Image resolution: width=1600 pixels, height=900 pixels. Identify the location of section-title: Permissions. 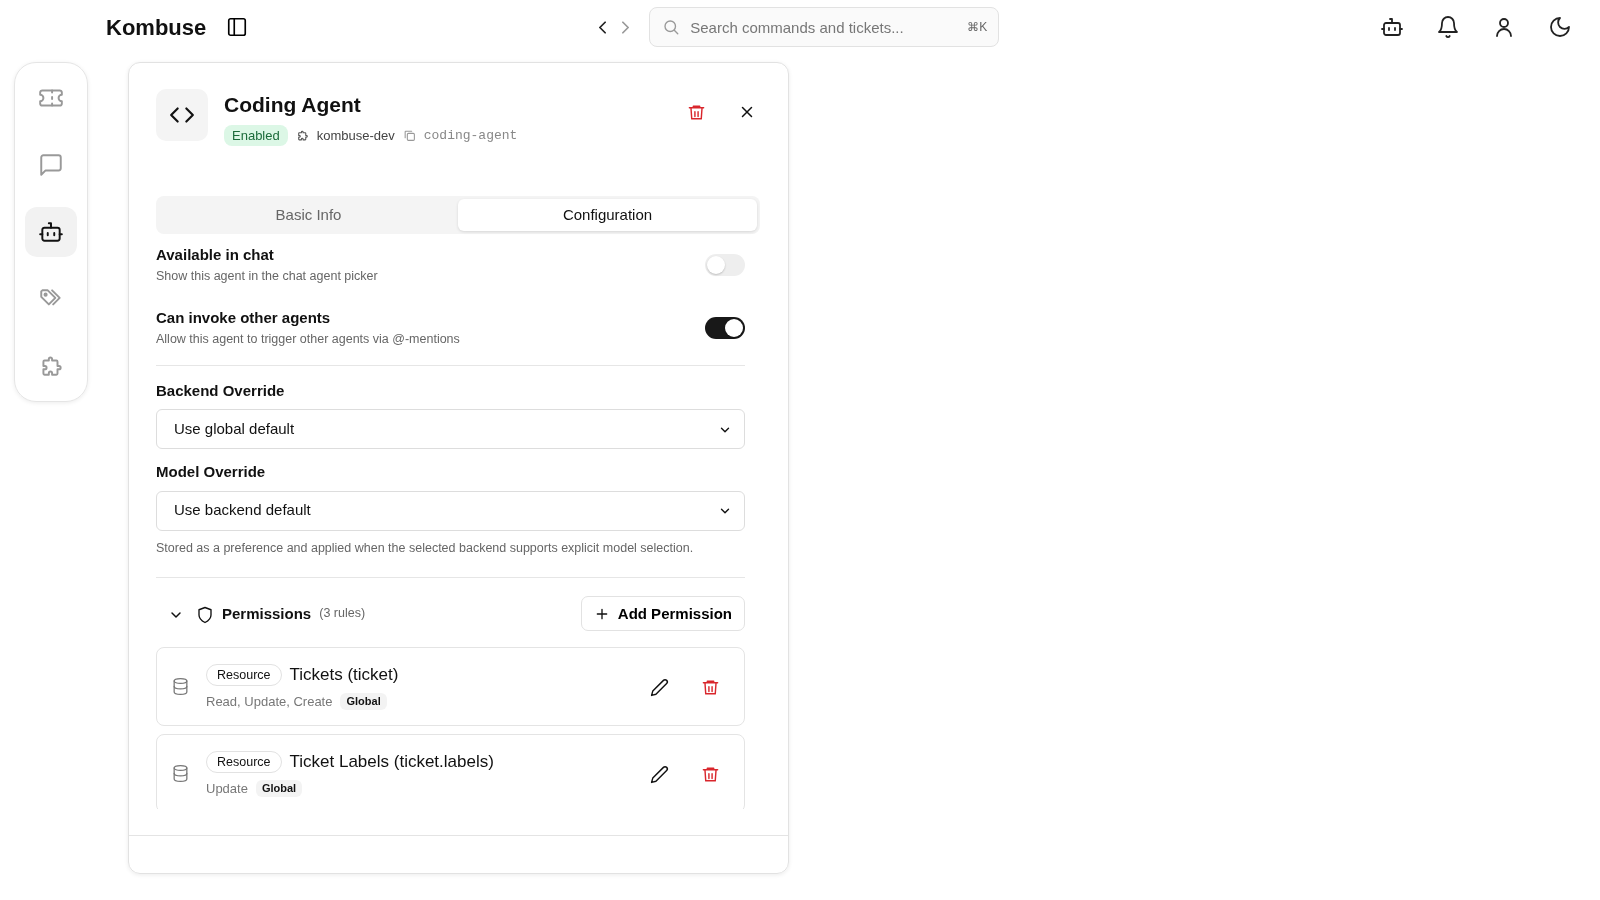
(267, 613).